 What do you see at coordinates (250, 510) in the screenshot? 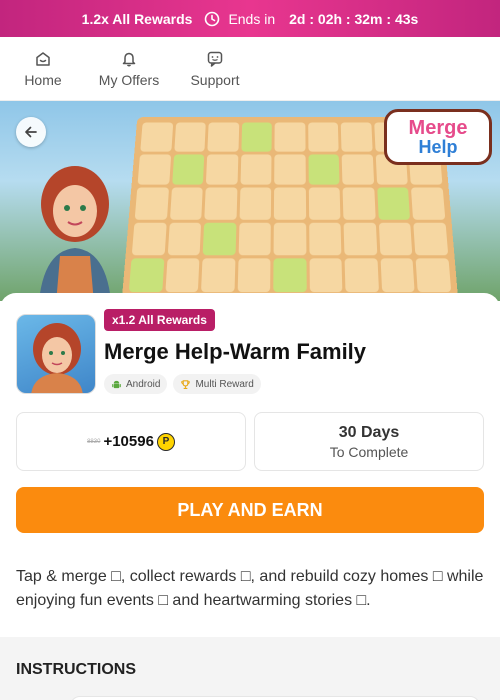
I see `play-and-earn-button: PLAY AND EARN` at bounding box center [250, 510].